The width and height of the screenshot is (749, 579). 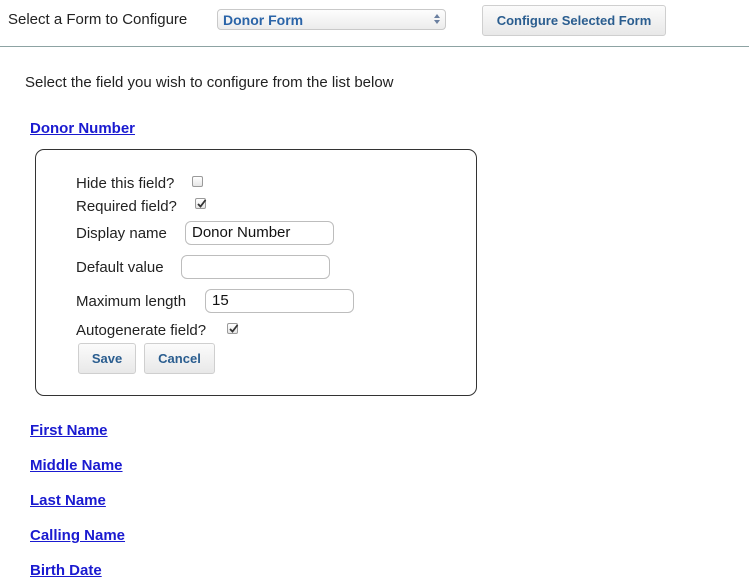 I want to click on selected-form-value: Donor Form, so click(x=263, y=20).